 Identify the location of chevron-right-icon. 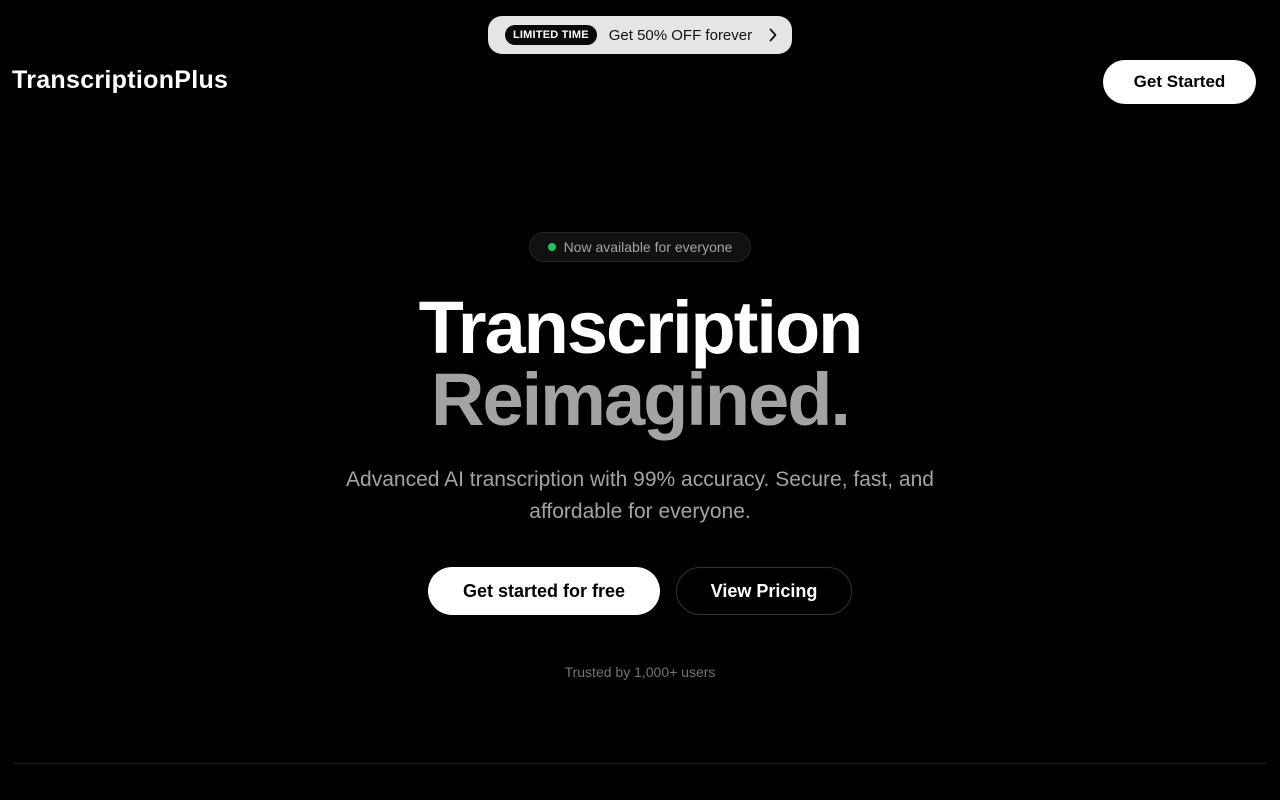
(773, 35).